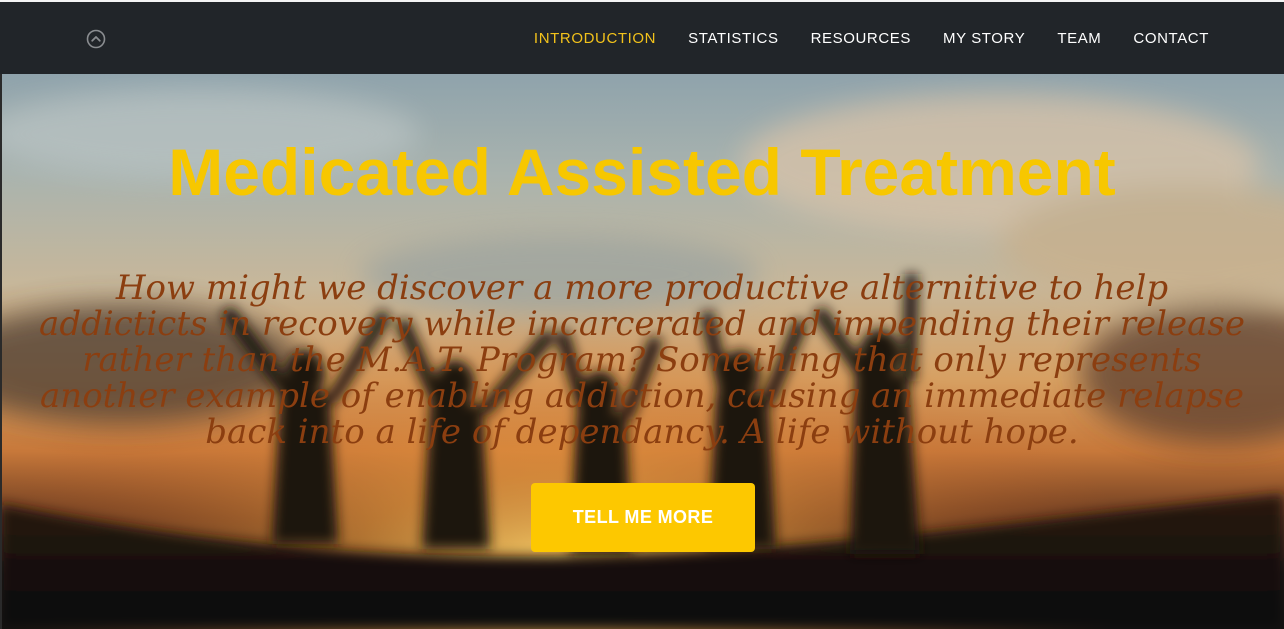 This screenshot has width=1284, height=629. Describe the element at coordinates (984, 38) in the screenshot. I see `nav-link-my-story: MY STORY` at that location.